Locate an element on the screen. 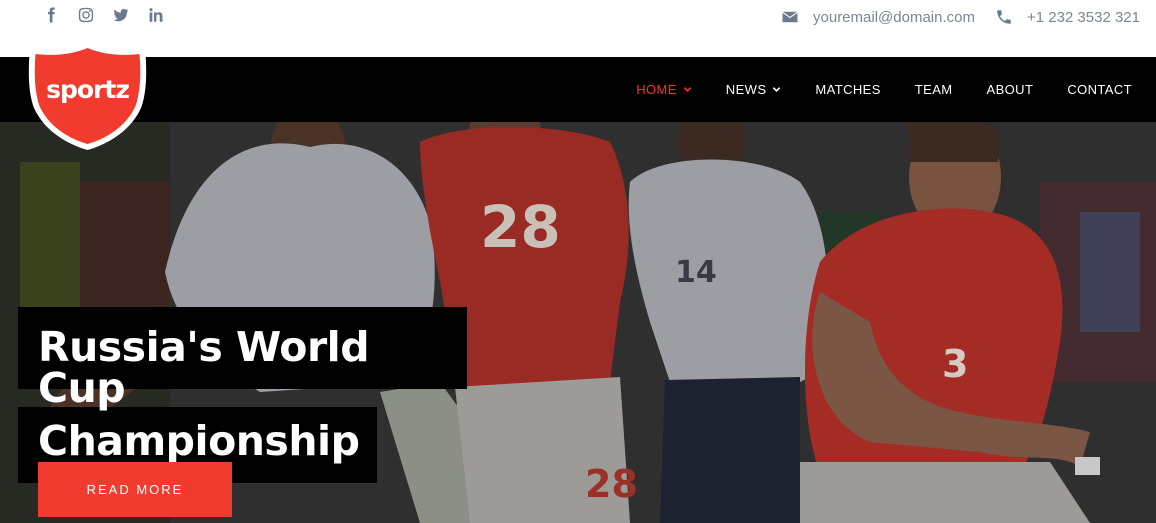 This screenshot has width=1156, height=523. main-menu: HOME NEWS MATCHES TEAM ABOUT CONTACT is located at coordinates (867, 89).